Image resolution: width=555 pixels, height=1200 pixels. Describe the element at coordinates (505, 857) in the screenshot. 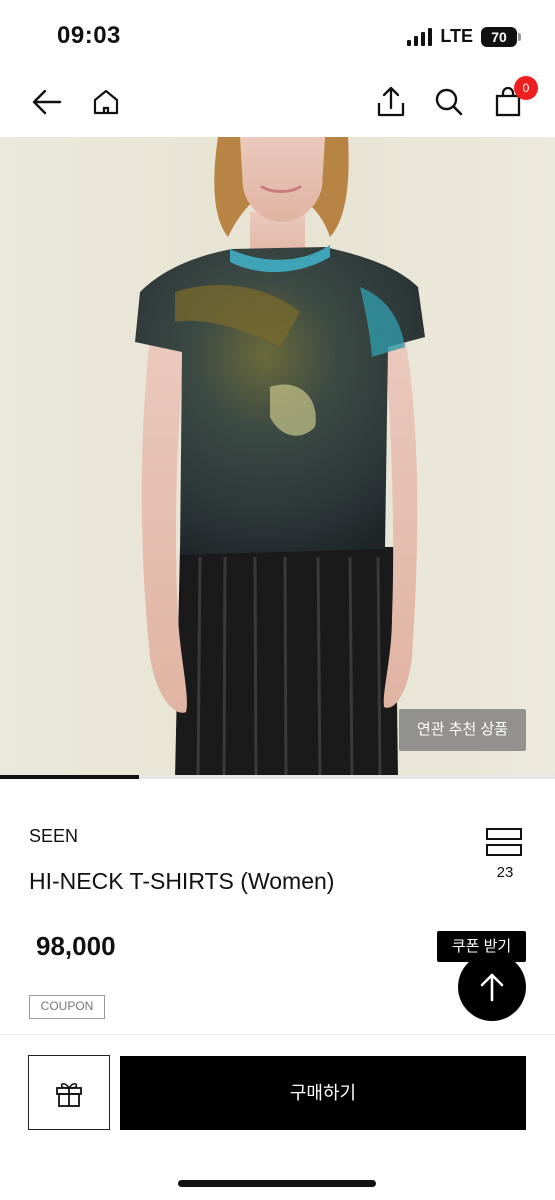

I see `layout-toggle-button: 23` at that location.